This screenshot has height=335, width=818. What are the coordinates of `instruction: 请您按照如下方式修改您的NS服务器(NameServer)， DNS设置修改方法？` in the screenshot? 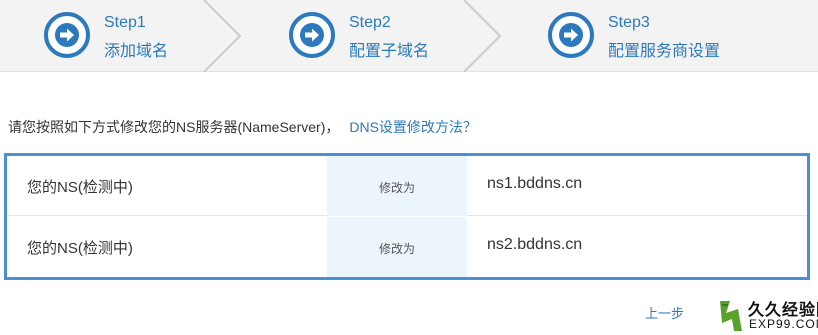 It's located at (242, 127).